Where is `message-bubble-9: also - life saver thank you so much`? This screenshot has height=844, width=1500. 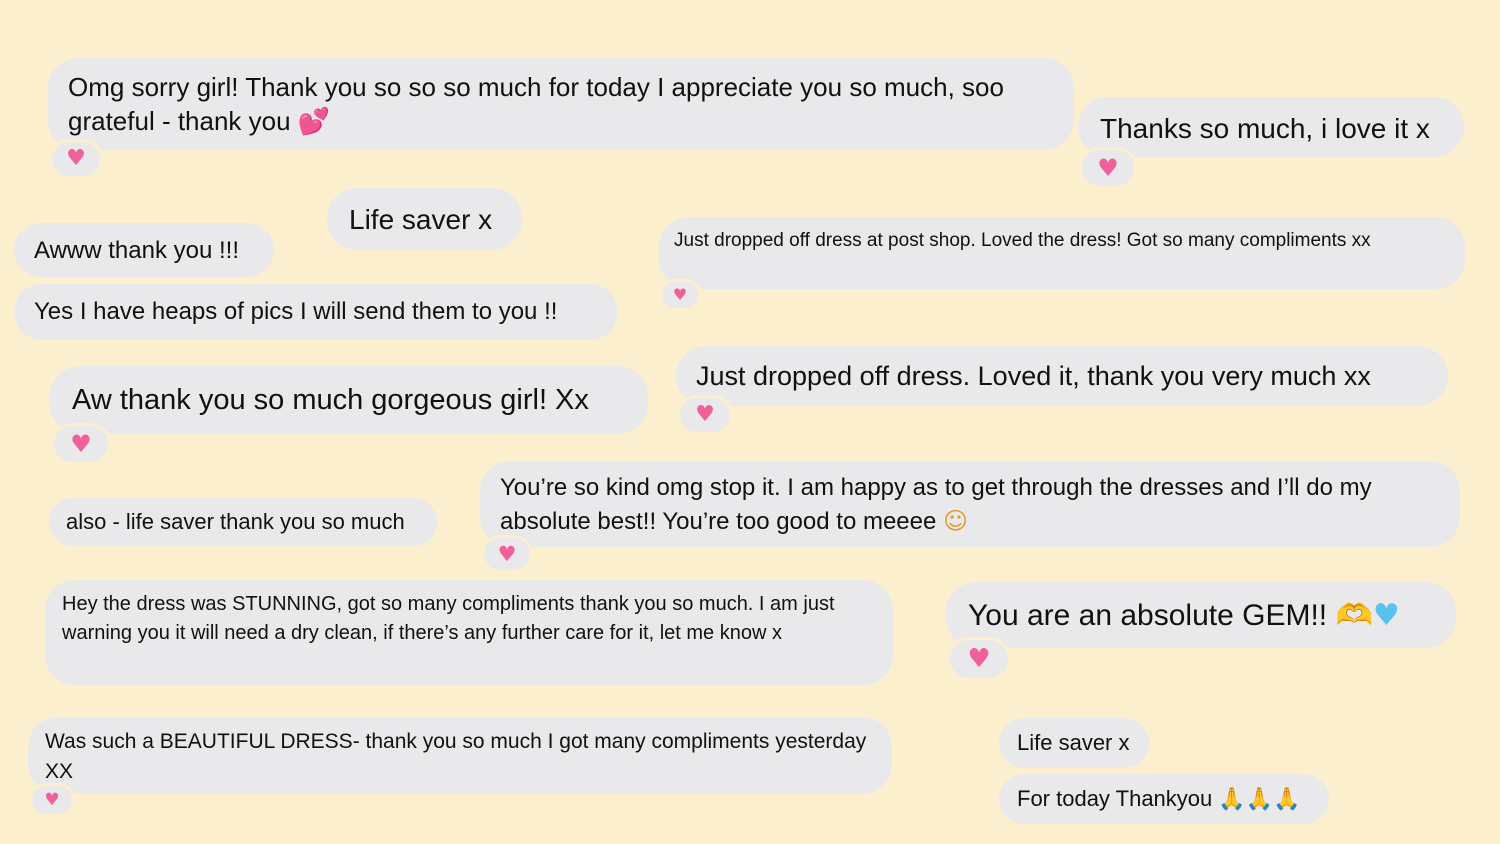 message-bubble-9: also - life saver thank you so much is located at coordinates (243, 522).